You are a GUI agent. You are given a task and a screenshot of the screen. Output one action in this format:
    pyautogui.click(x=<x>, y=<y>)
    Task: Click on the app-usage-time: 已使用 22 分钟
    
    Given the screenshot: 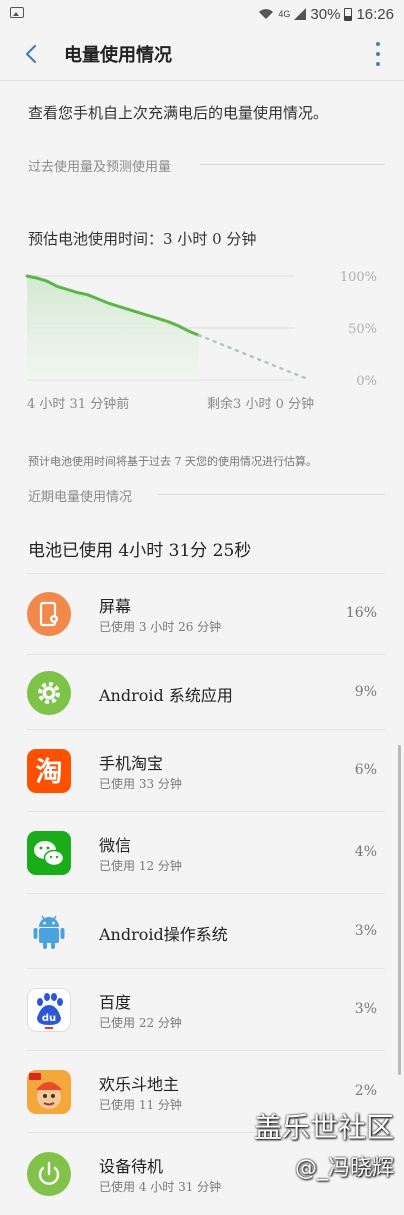 What is the action you would take?
    pyautogui.click(x=140, y=1023)
    